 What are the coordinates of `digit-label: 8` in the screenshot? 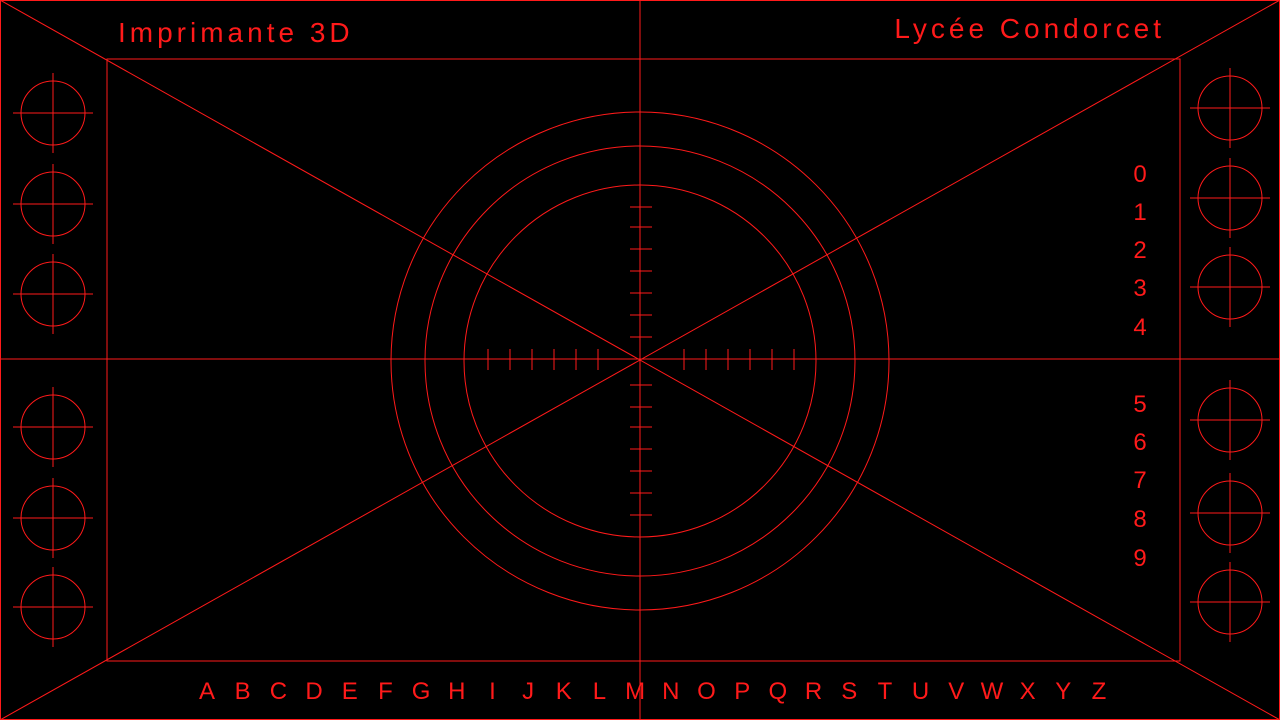 It's located at (1139, 519).